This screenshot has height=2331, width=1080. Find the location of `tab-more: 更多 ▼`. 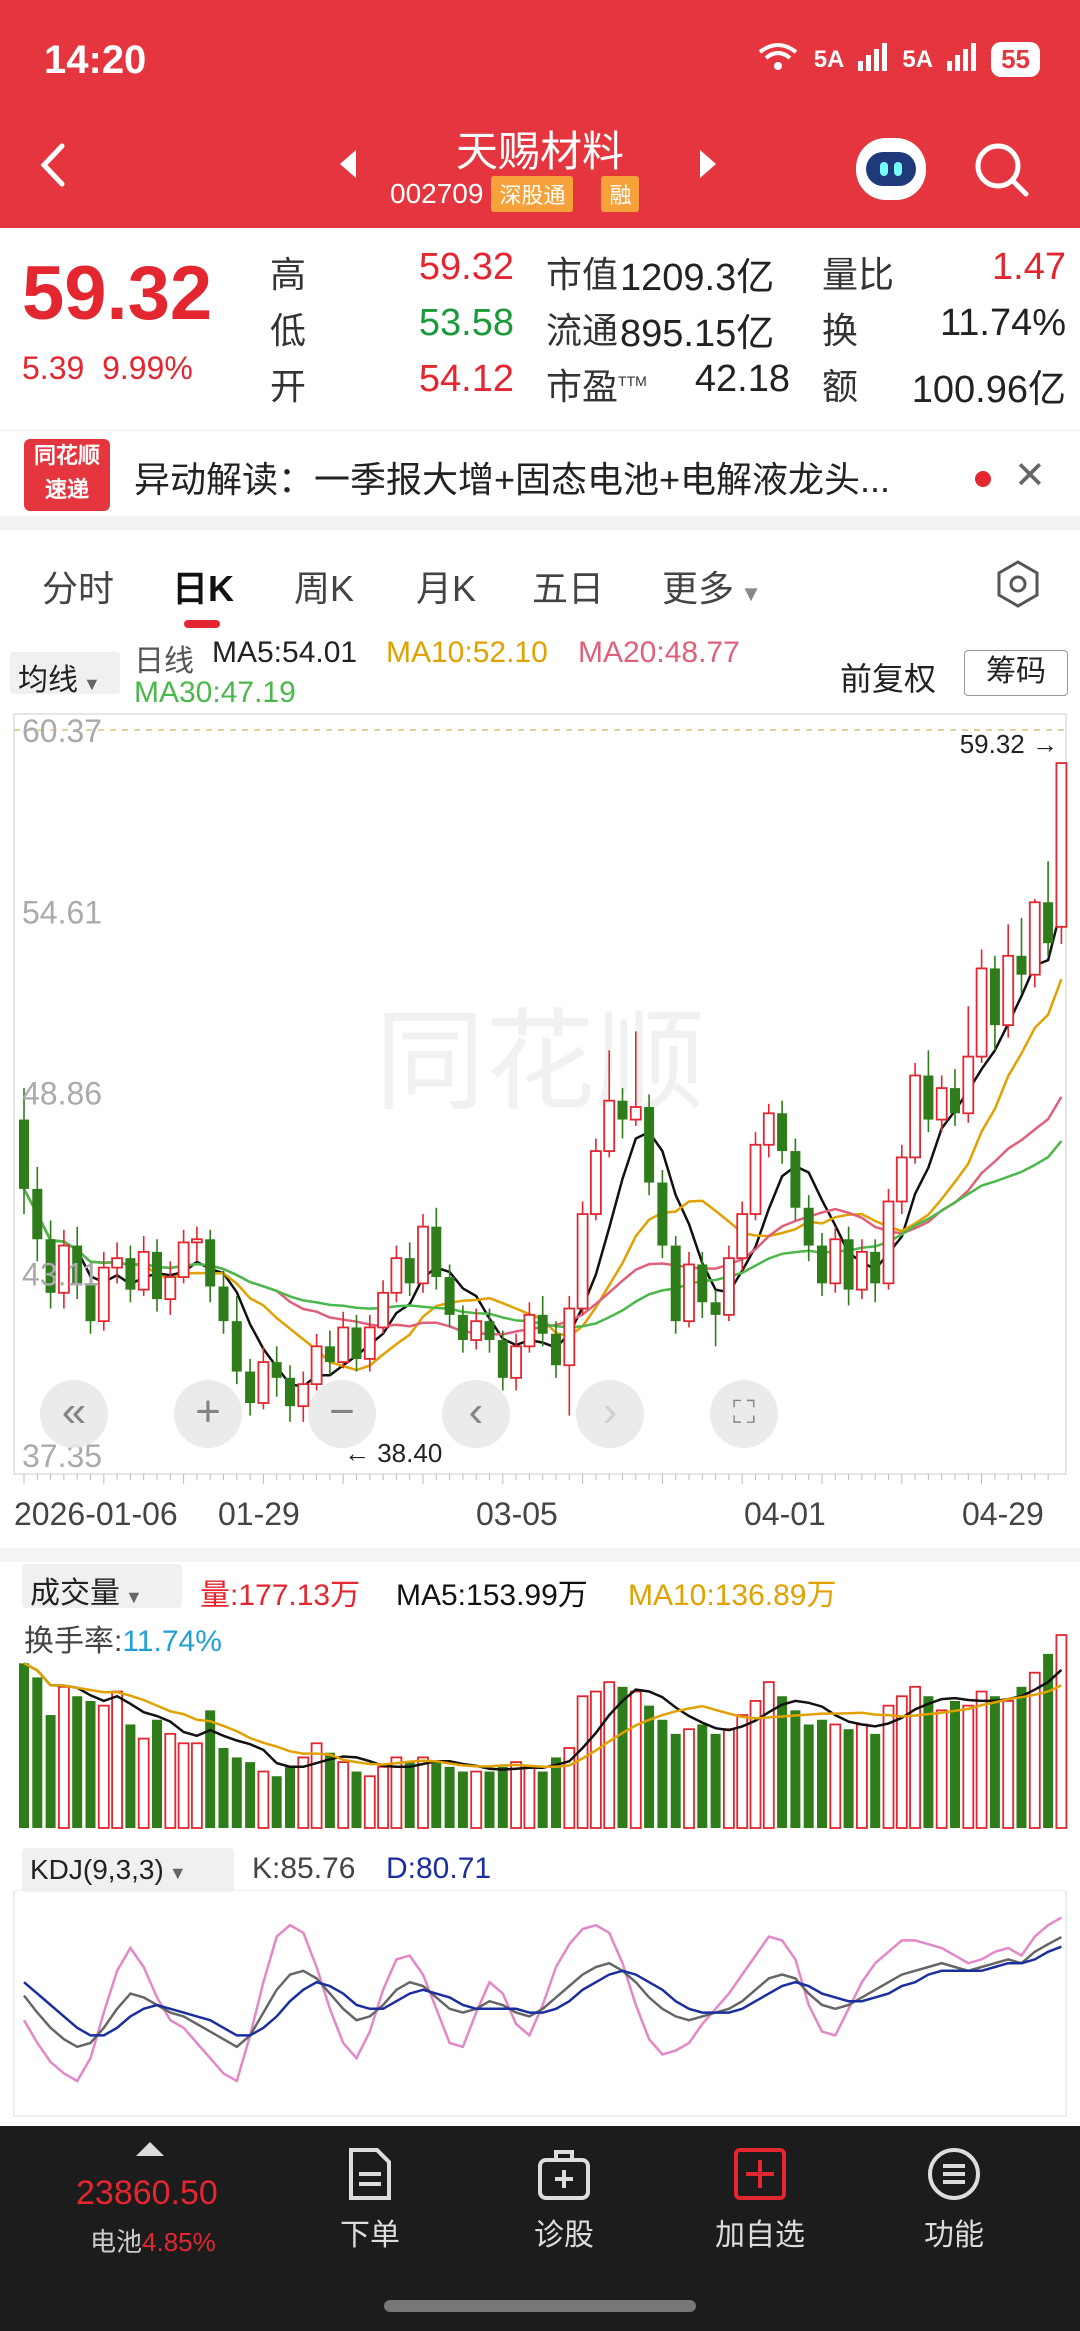

tab-more: 更多 ▼ is located at coordinates (712, 586).